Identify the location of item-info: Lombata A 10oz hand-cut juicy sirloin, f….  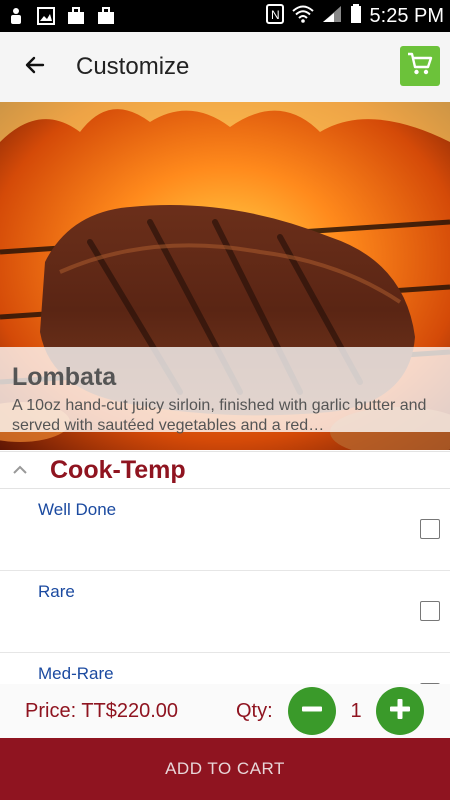
(225, 390).